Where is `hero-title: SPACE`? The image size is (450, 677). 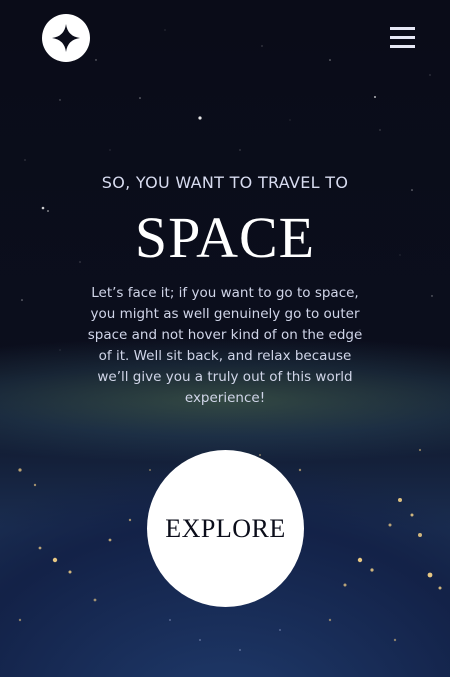
hero-title: SPACE is located at coordinates (225, 237).